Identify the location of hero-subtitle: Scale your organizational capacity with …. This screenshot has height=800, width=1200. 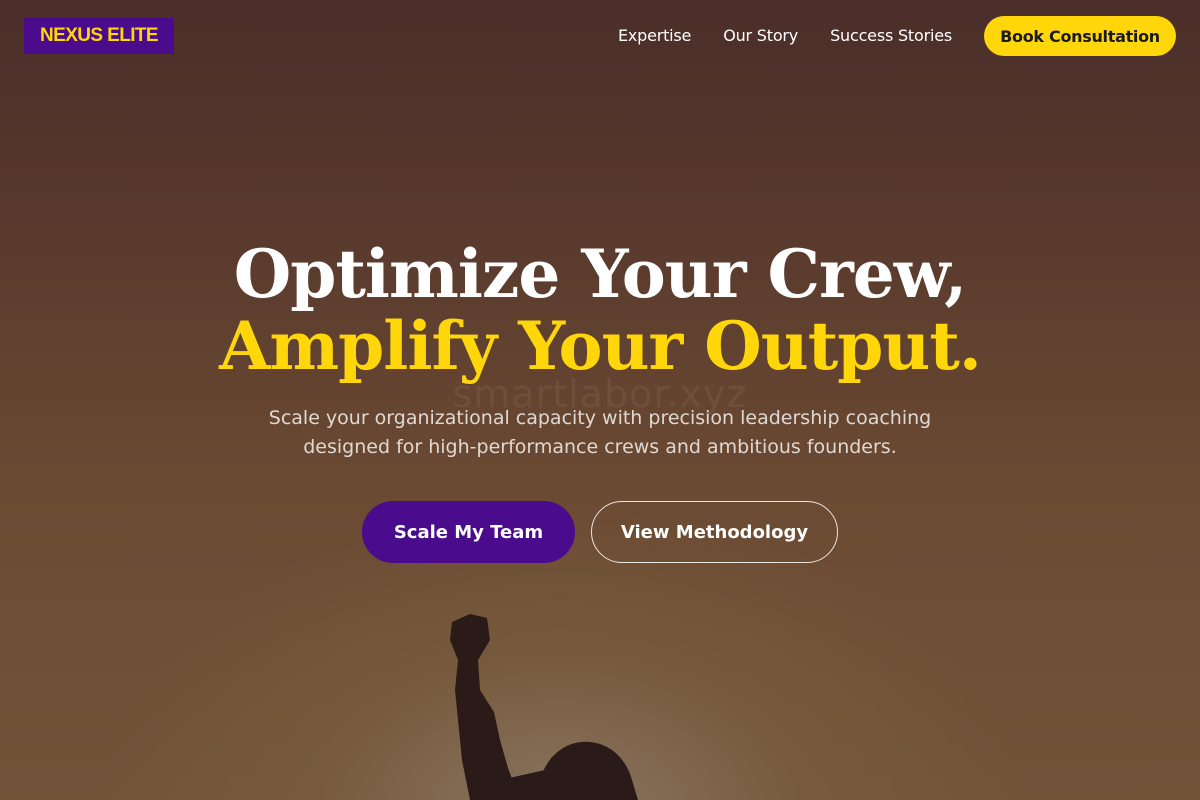
(600, 432).